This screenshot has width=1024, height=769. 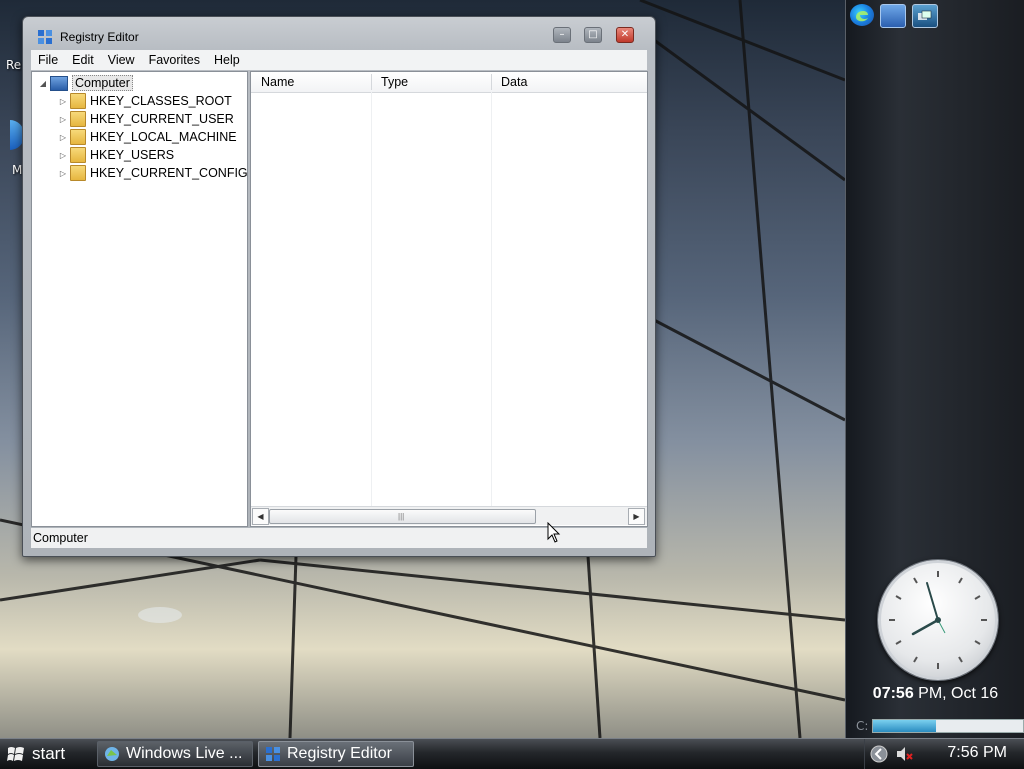 What do you see at coordinates (102, 83) in the screenshot?
I see `tree-item-label: Computer` at bounding box center [102, 83].